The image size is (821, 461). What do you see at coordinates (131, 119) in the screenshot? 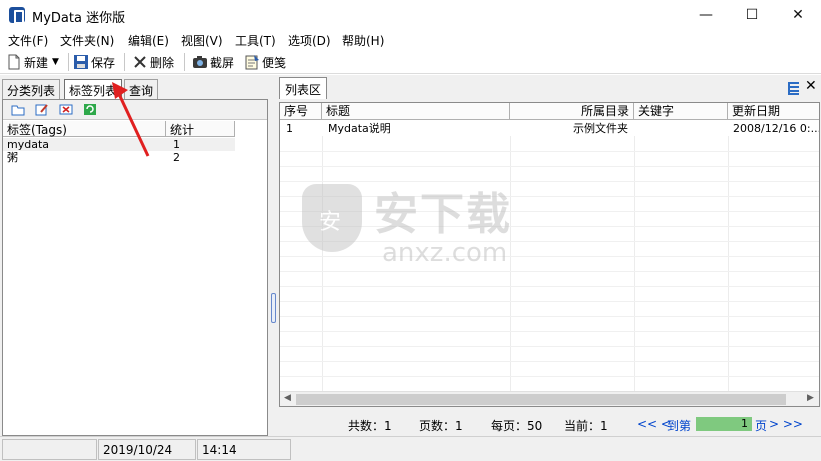
I see `annotation-arrow-icon` at bounding box center [131, 119].